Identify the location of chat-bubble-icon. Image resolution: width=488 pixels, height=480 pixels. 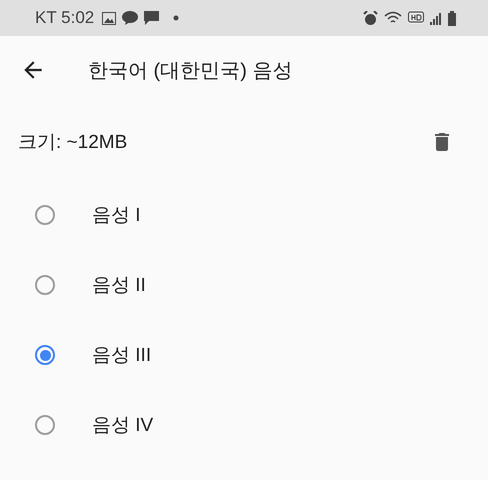
(130, 18).